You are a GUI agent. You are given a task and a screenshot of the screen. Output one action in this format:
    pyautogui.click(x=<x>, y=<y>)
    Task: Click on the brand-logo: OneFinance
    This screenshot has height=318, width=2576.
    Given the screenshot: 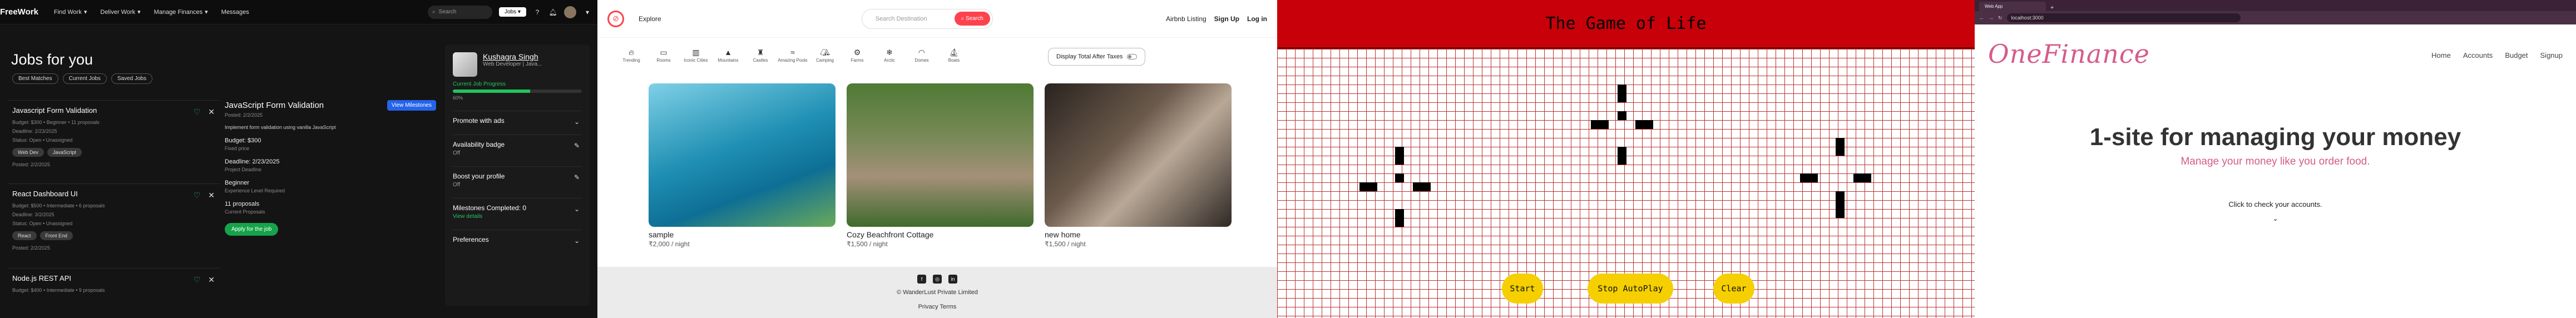 What is the action you would take?
    pyautogui.click(x=2069, y=54)
    